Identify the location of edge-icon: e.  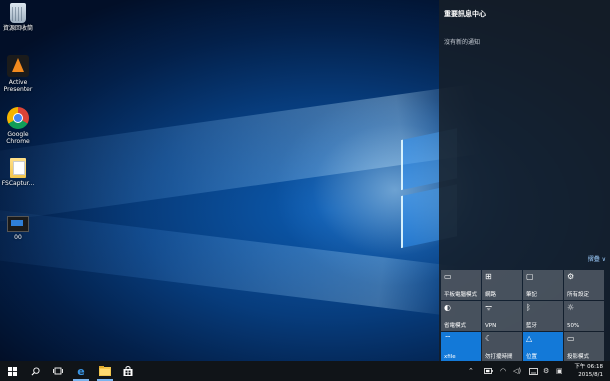
(81, 371).